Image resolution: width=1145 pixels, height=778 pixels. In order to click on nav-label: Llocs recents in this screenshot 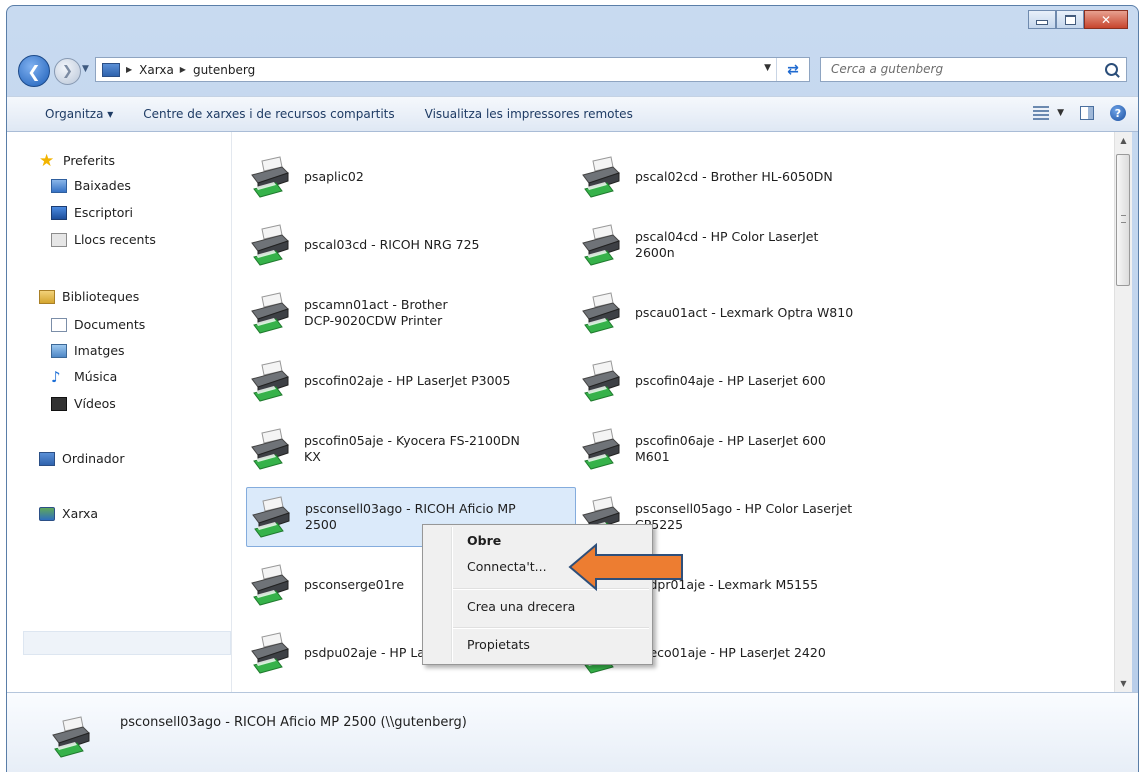, I will do `click(115, 239)`.